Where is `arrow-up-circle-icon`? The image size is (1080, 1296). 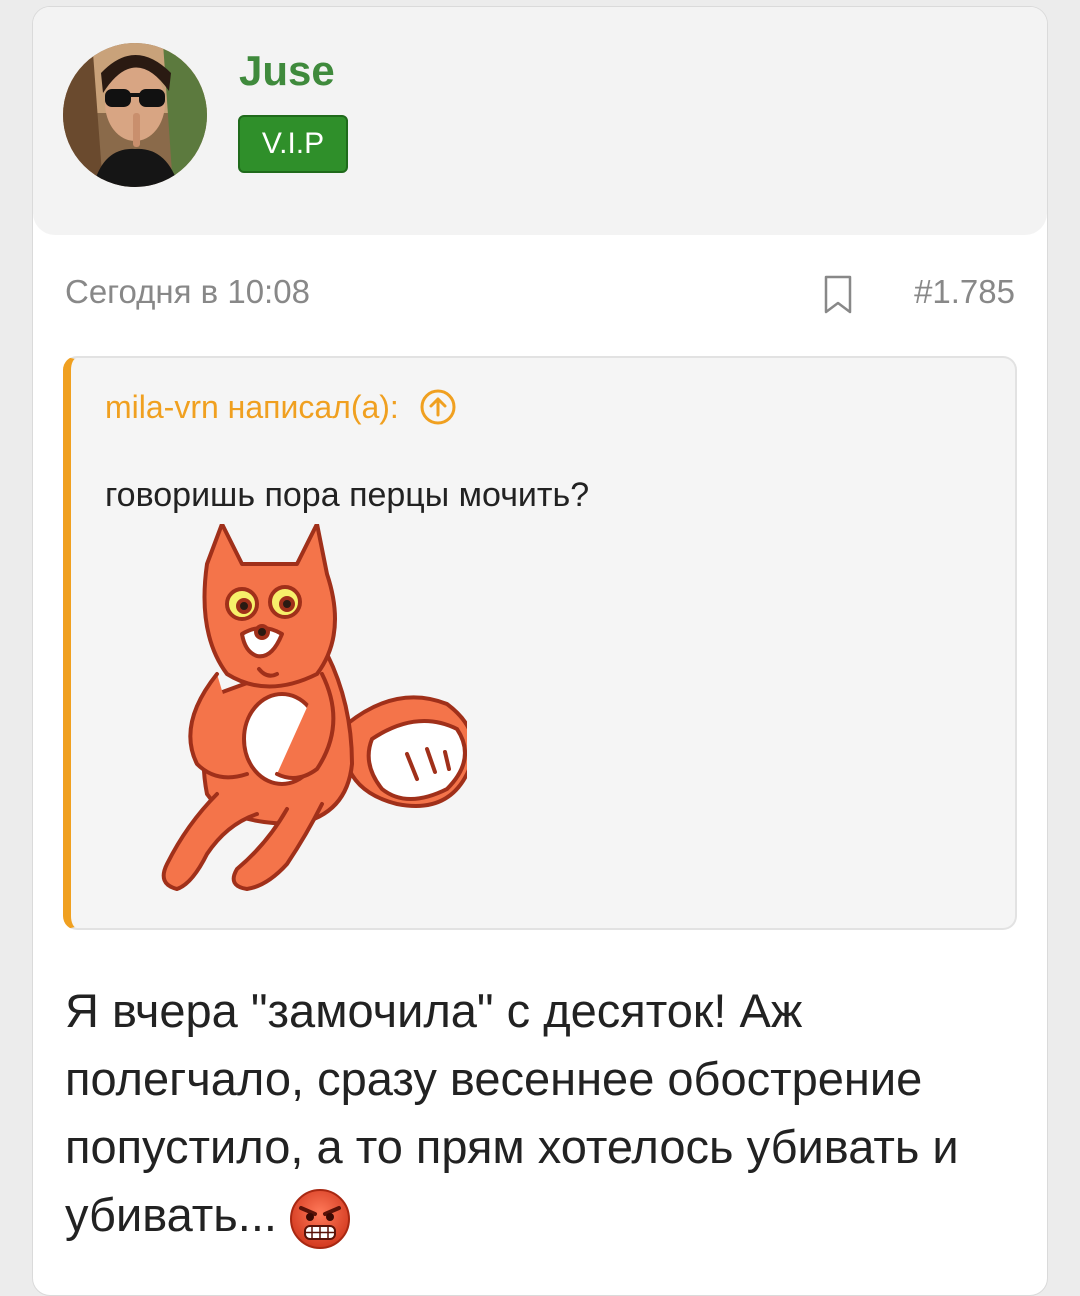
arrow-up-circle-icon is located at coordinates (438, 407).